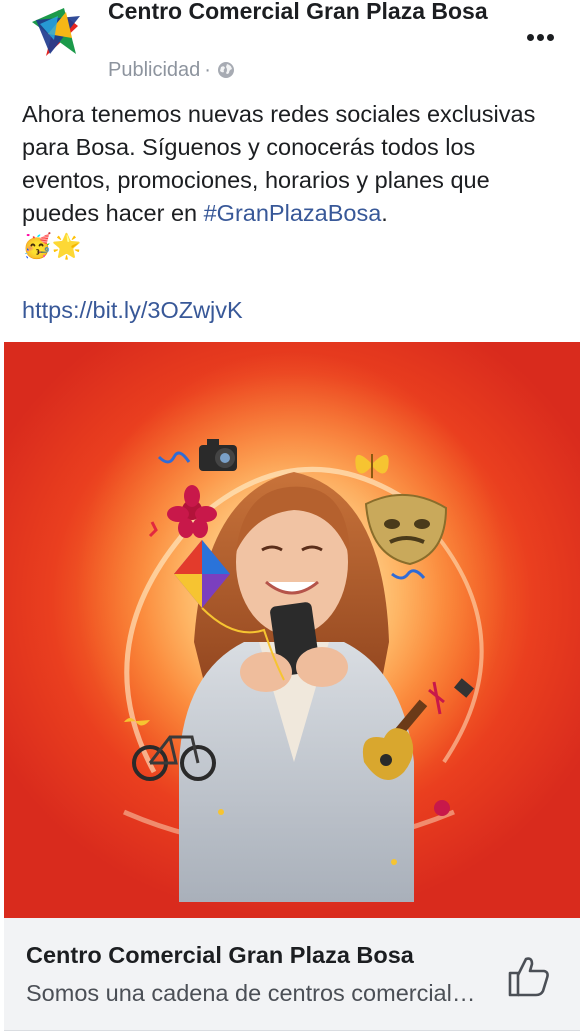  What do you see at coordinates (540, 37) in the screenshot?
I see `more-options-icon` at bounding box center [540, 37].